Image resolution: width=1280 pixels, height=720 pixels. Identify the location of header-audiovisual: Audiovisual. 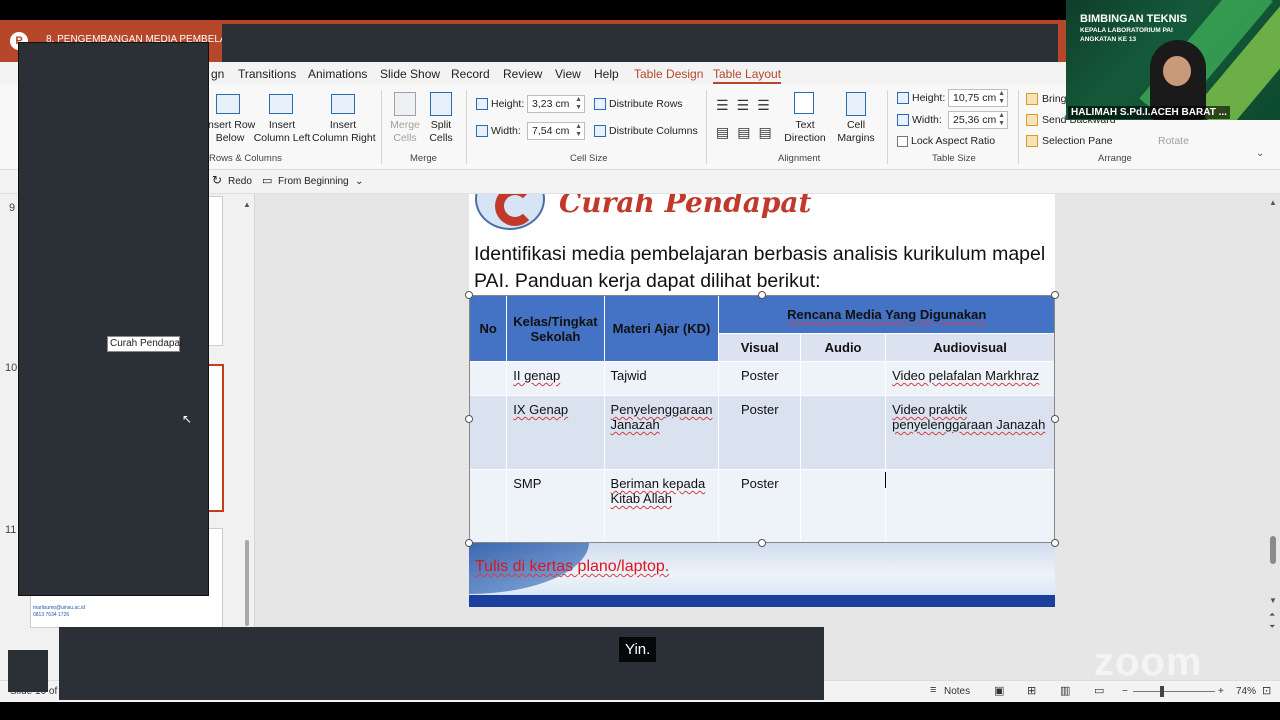
(970, 347).